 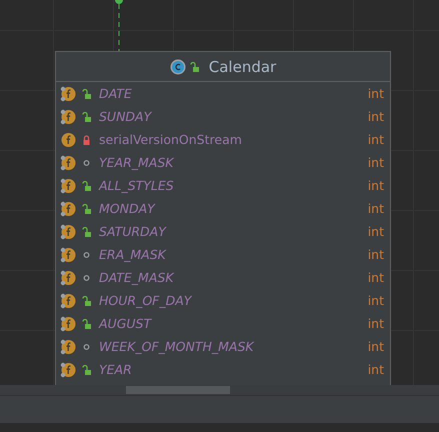 What do you see at coordinates (171, 139) in the screenshot?
I see `field-name: serialVersionOnStream` at bounding box center [171, 139].